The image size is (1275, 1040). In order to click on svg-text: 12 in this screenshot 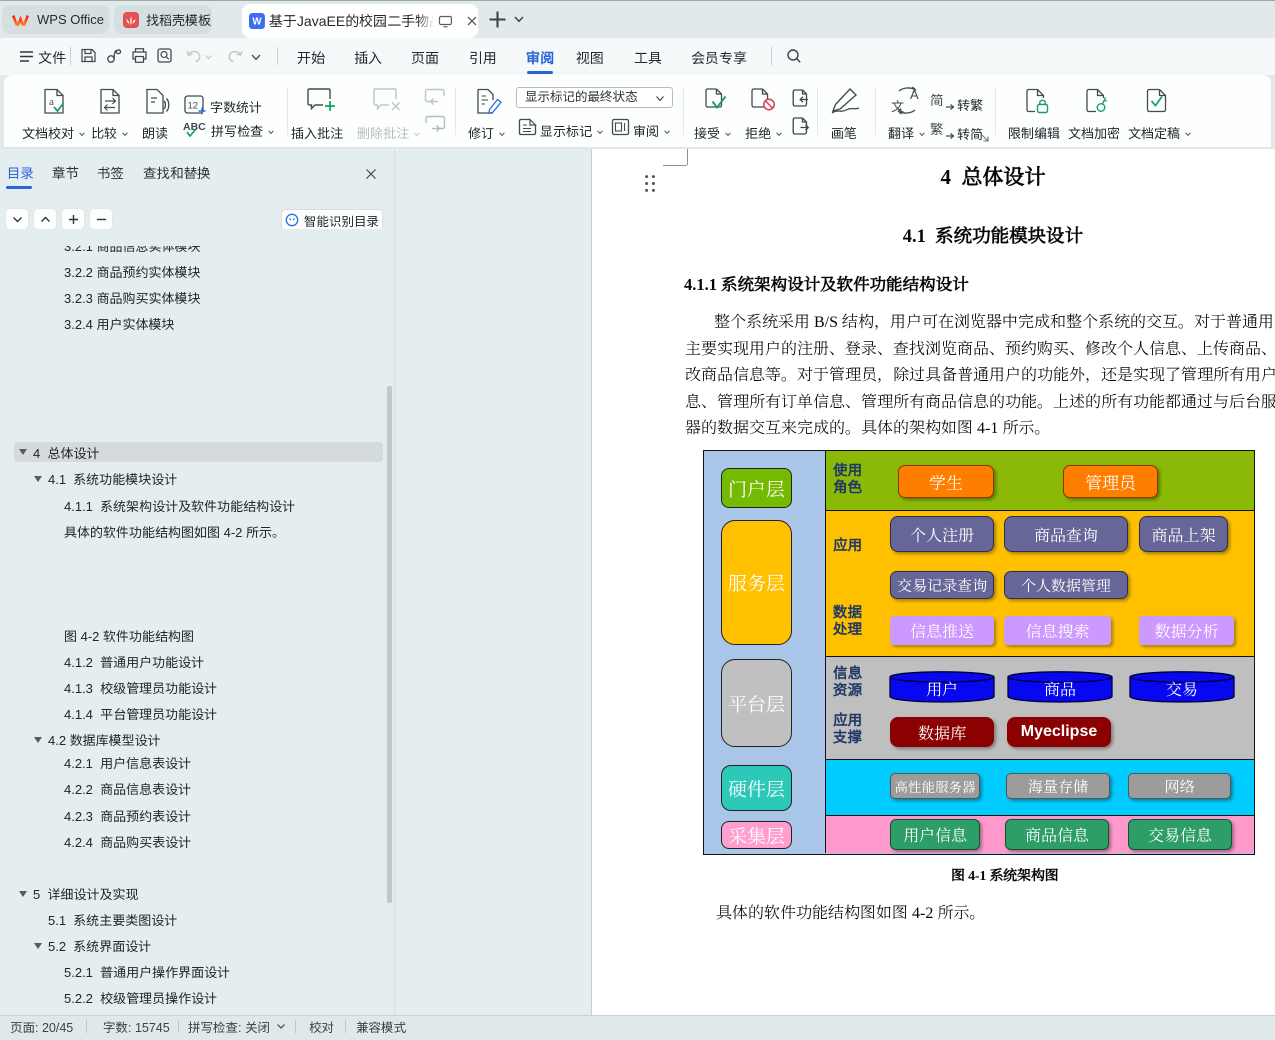, I will do `click(193, 106)`.